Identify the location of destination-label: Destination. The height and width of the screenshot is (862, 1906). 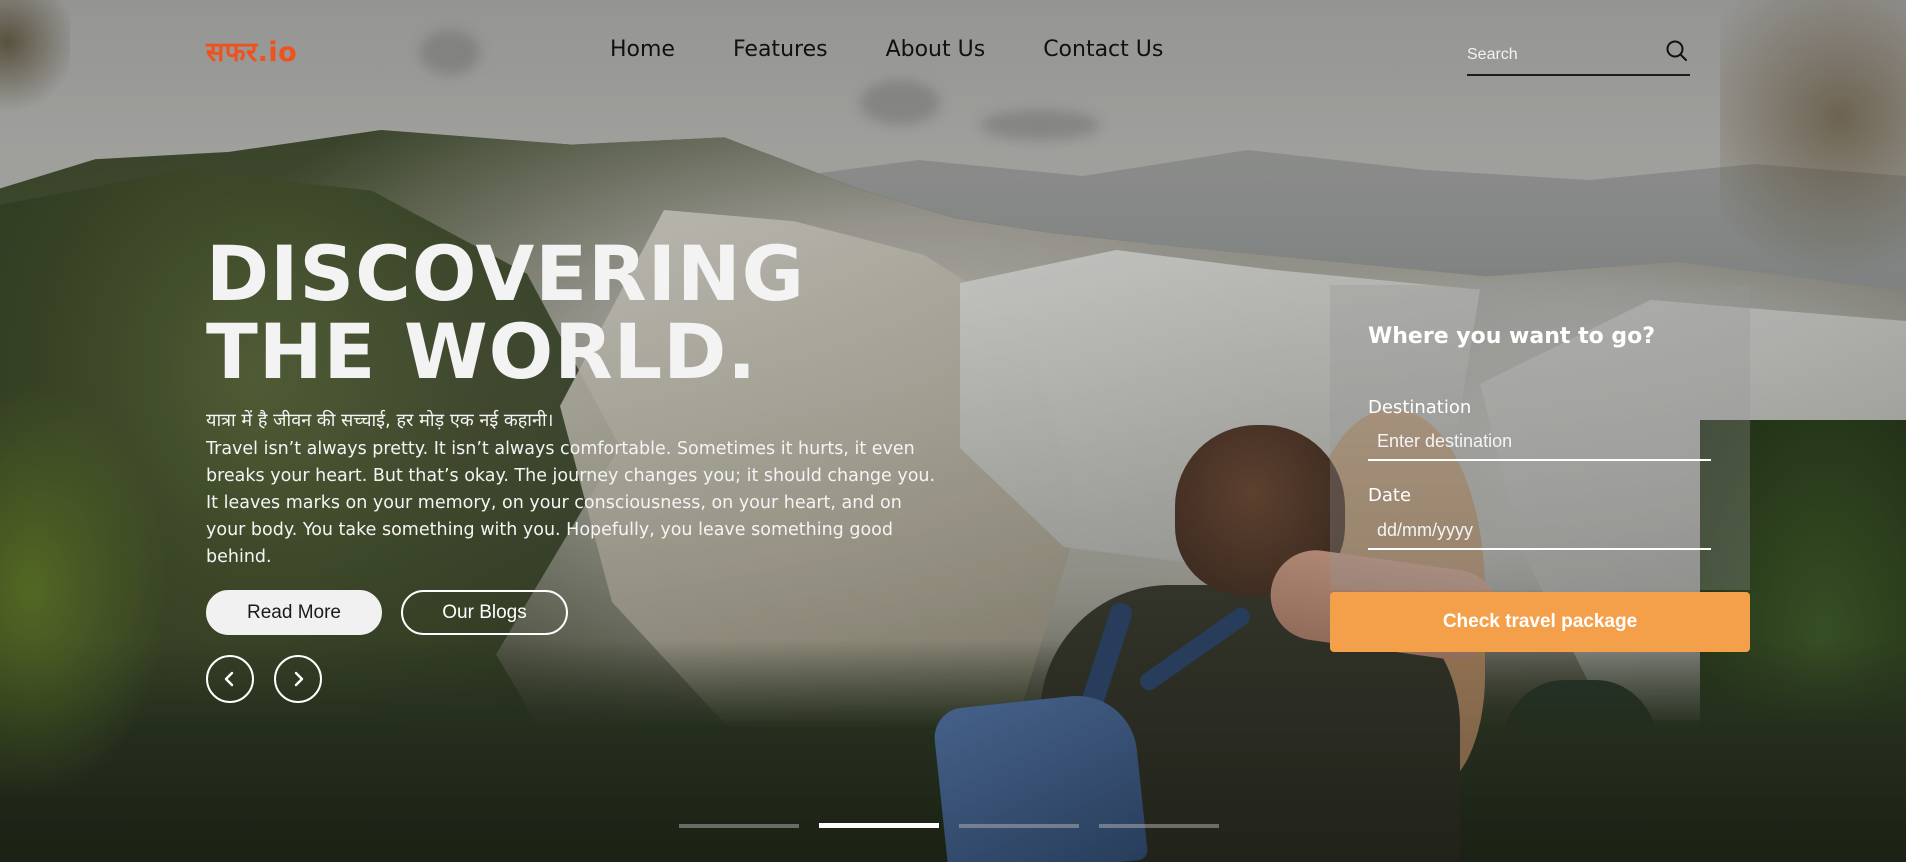
(1420, 407).